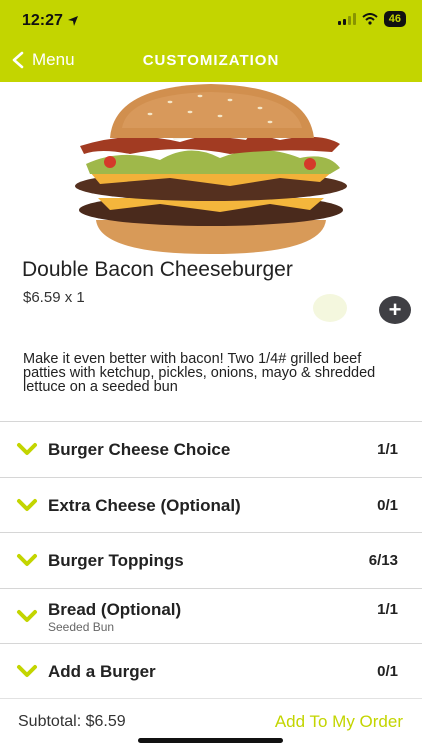 This screenshot has height=750, width=422. I want to click on status-time: 12:27, so click(42, 20).